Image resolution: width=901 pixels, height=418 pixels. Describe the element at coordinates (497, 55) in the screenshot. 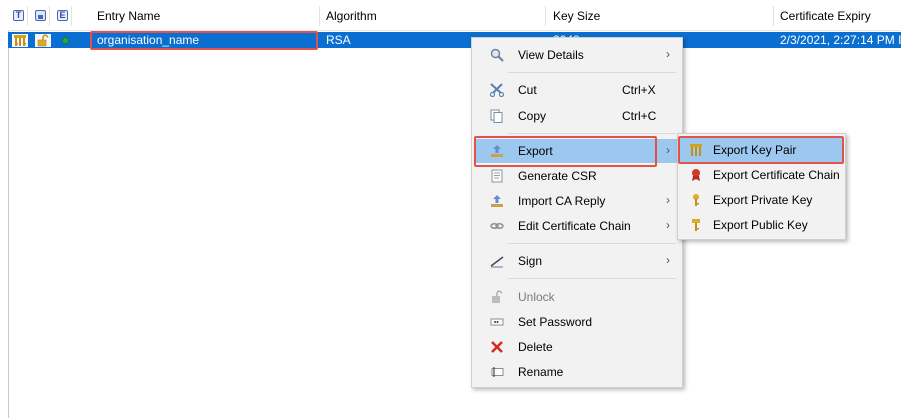

I see `magnifier-icon` at that location.